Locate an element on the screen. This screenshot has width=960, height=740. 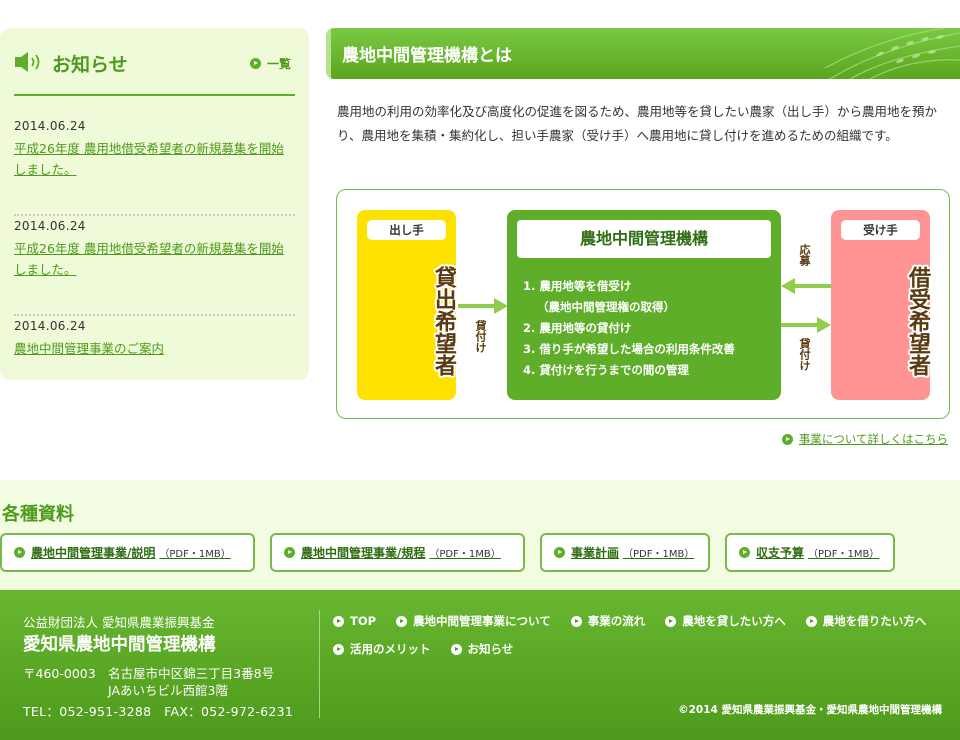
material-label: 事業計画 is located at coordinates (595, 553).